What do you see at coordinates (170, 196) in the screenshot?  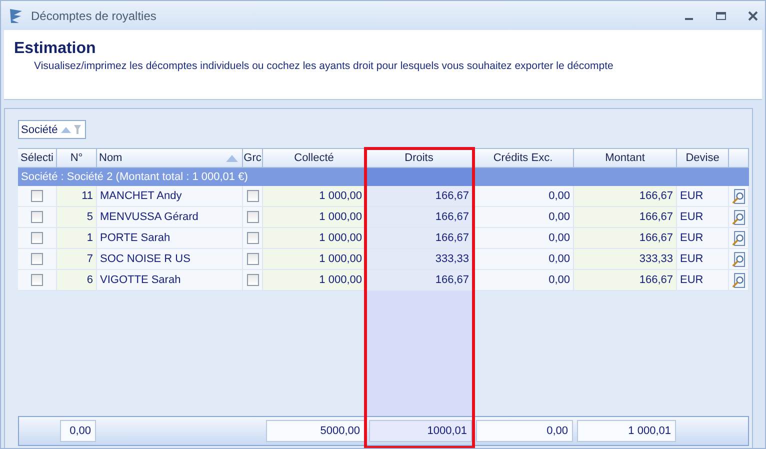 I see `table-cell: MANCHET Andy` at bounding box center [170, 196].